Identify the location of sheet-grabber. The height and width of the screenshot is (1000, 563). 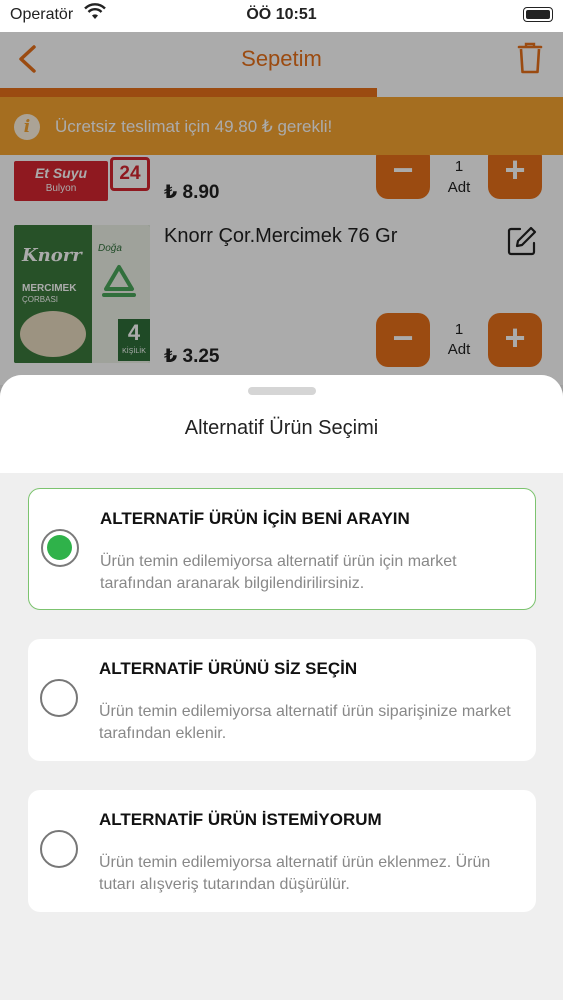
(282, 391).